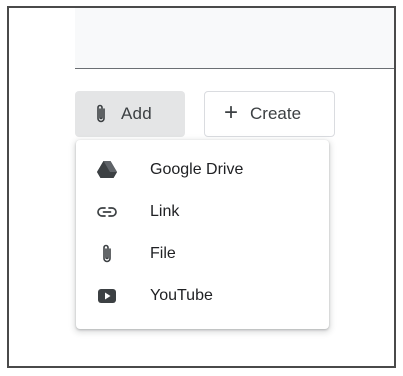 The width and height of the screenshot is (403, 376). I want to click on menu-item-youtube: YouTube, so click(202, 296).